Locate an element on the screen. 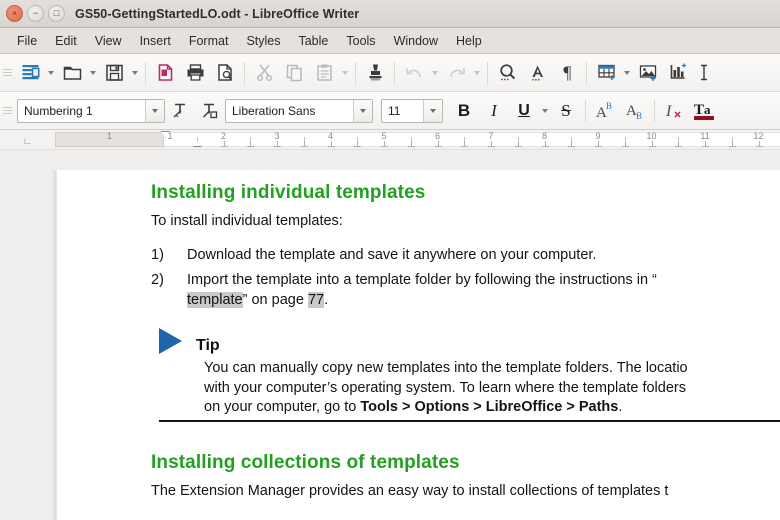  strikethrough-button: S is located at coordinates (566, 111).